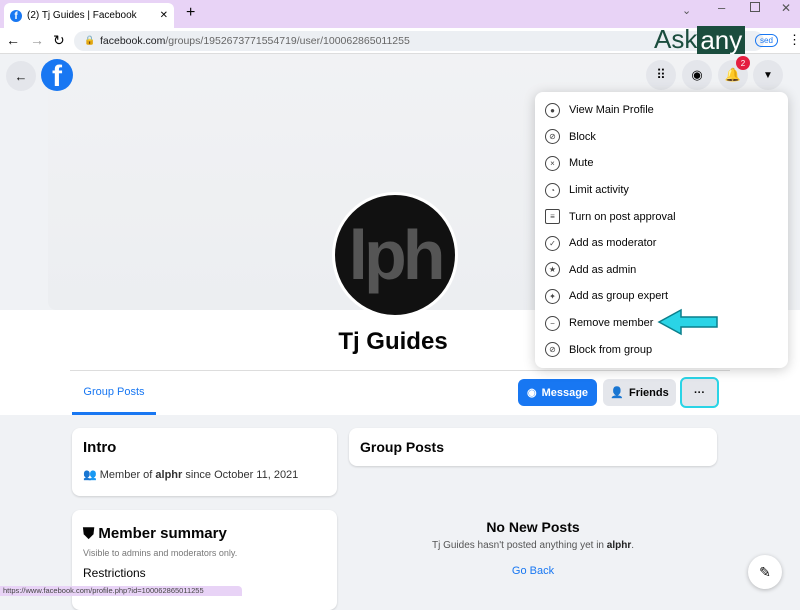 Image resolution: width=800 pixels, height=610 pixels. I want to click on menu-item-label: Remove member, so click(611, 323).